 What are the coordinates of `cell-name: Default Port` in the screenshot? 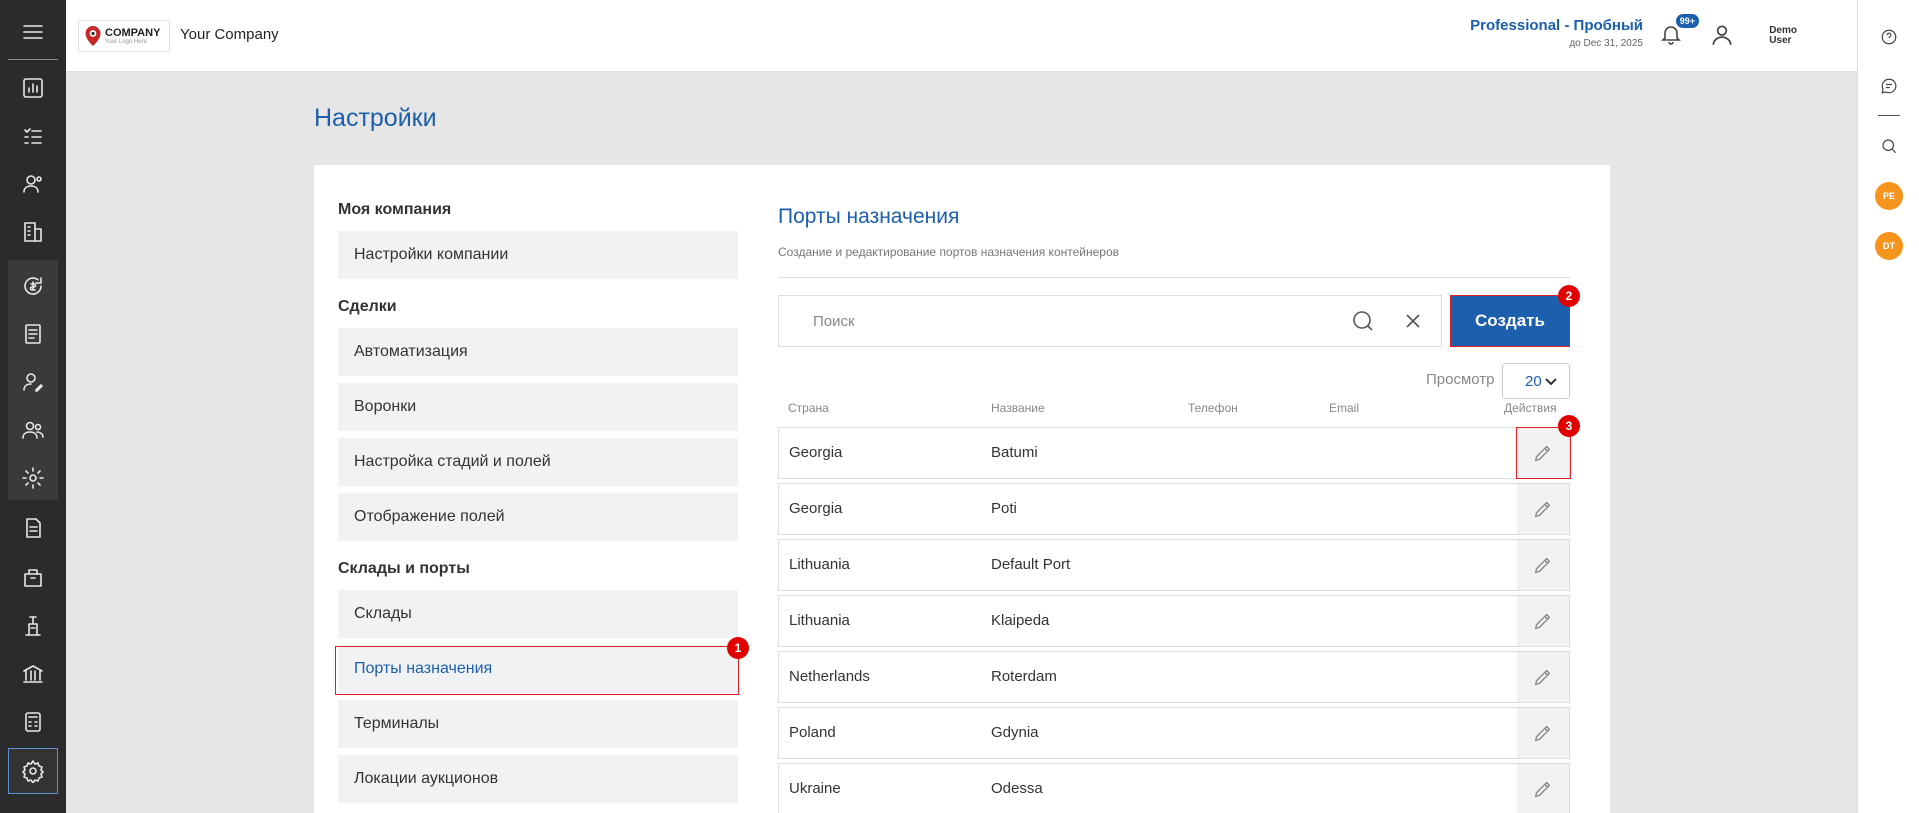 It's located at (1031, 564).